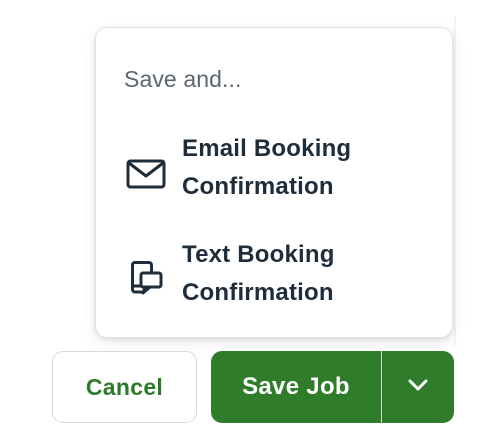 Image resolution: width=486 pixels, height=434 pixels. What do you see at coordinates (455, 181) in the screenshot?
I see `background-panel-edge` at bounding box center [455, 181].